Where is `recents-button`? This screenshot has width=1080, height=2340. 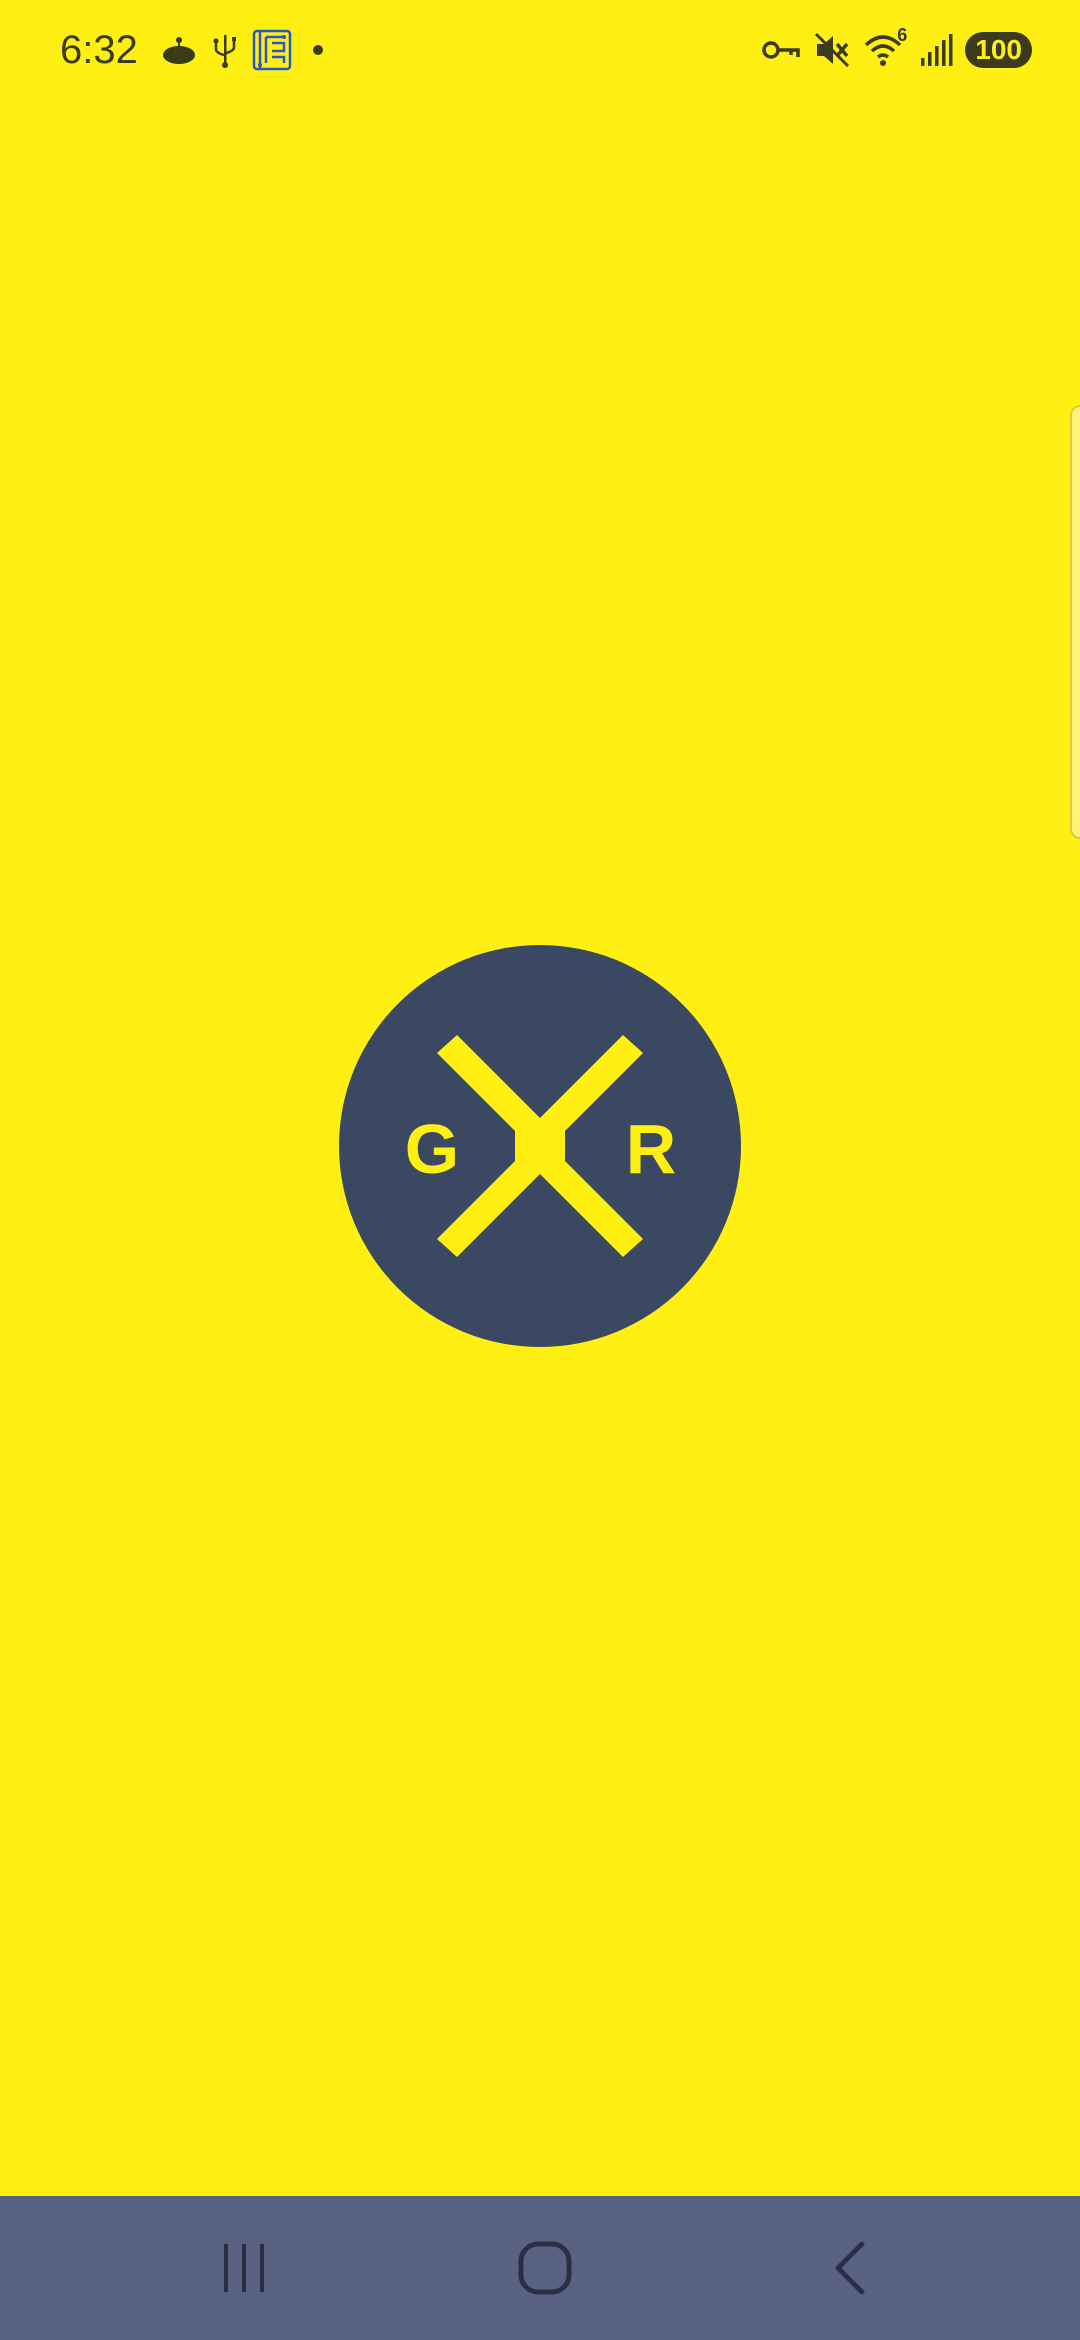 recents-button is located at coordinates (244, 2268).